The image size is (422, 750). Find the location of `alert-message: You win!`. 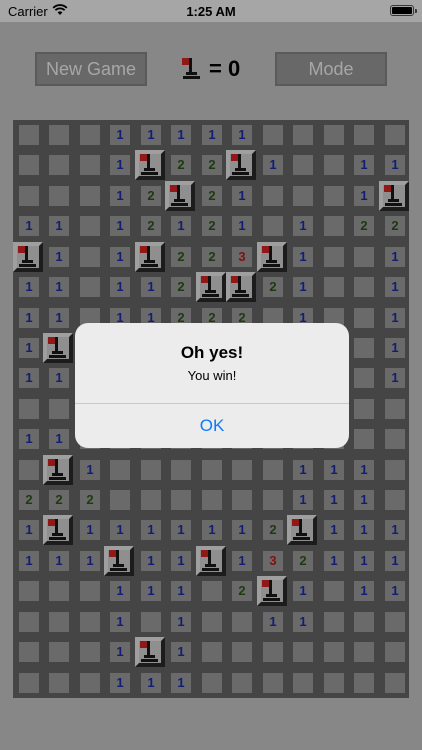

alert-message: You win! is located at coordinates (212, 375).